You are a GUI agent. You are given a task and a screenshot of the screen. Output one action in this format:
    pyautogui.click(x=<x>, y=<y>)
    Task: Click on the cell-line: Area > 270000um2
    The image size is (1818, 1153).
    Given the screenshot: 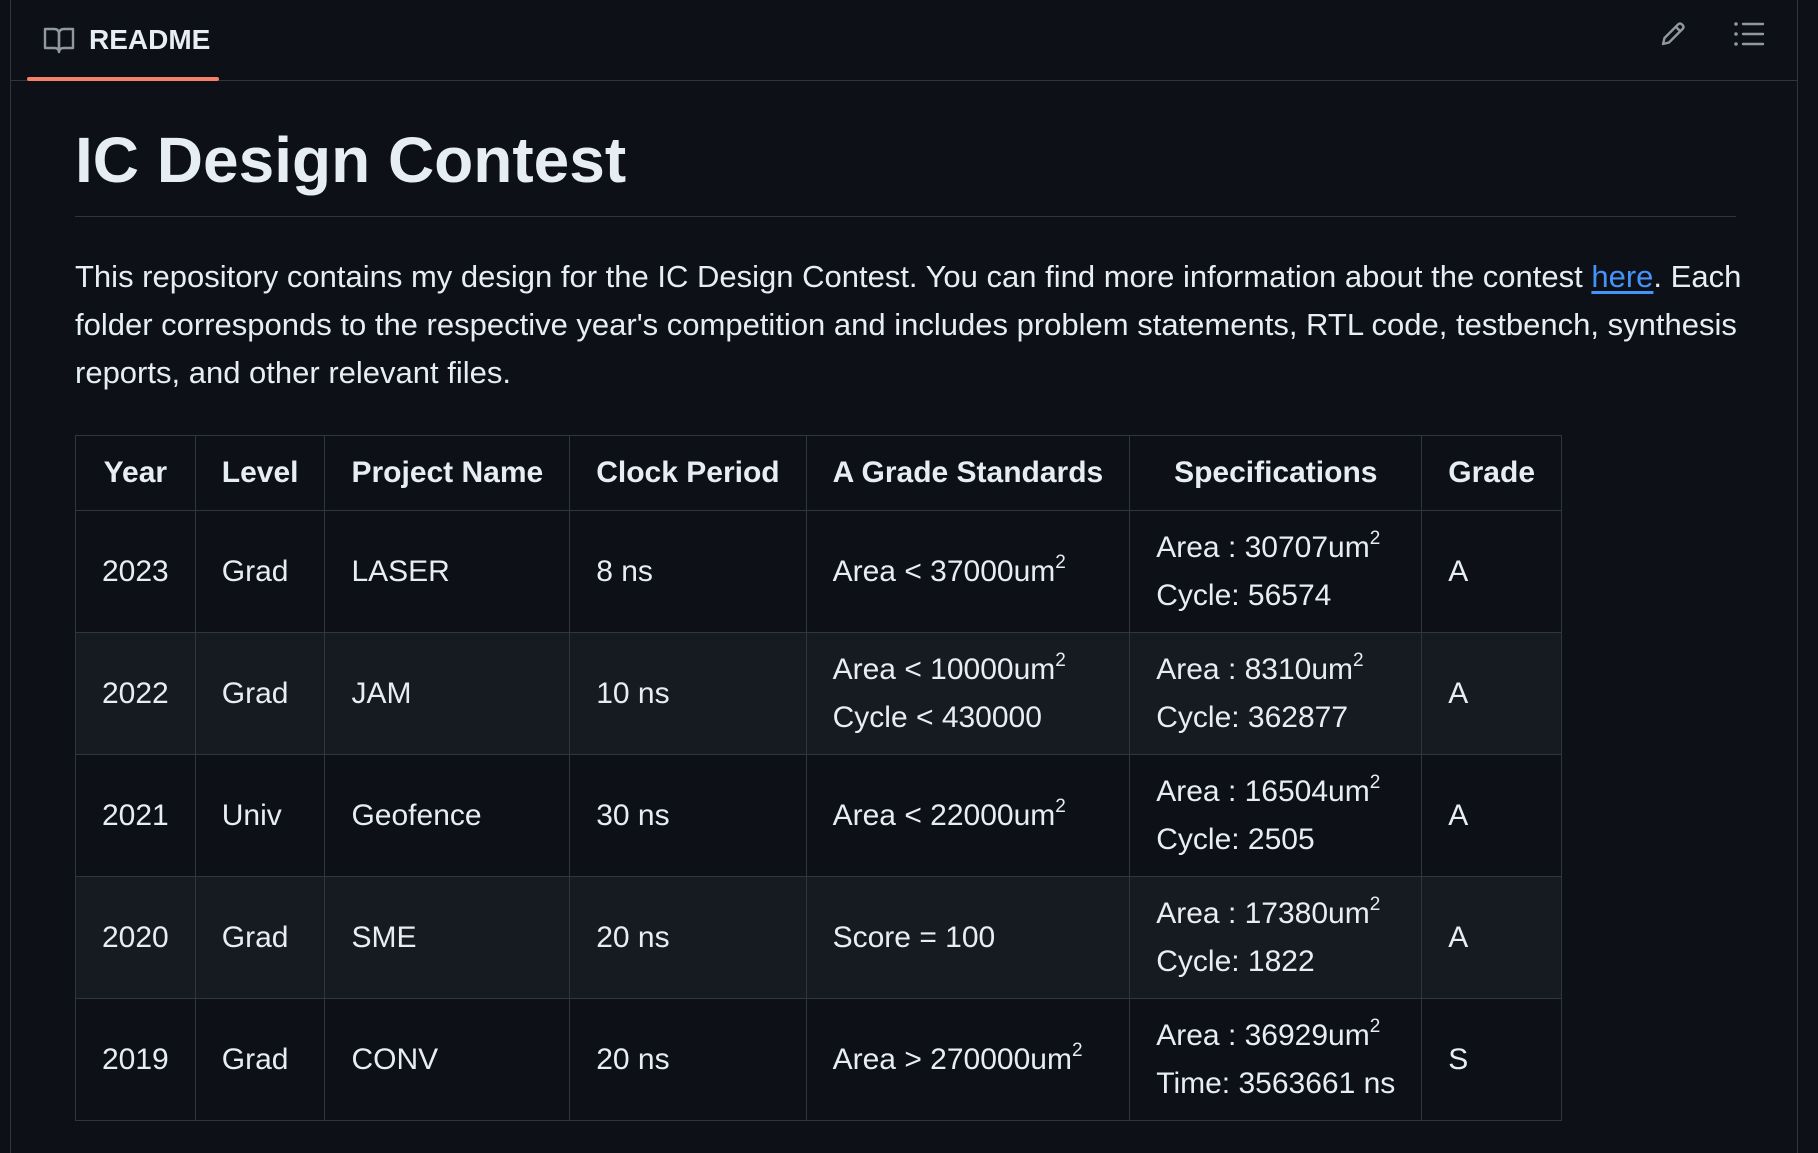 What is the action you would take?
    pyautogui.click(x=968, y=1060)
    